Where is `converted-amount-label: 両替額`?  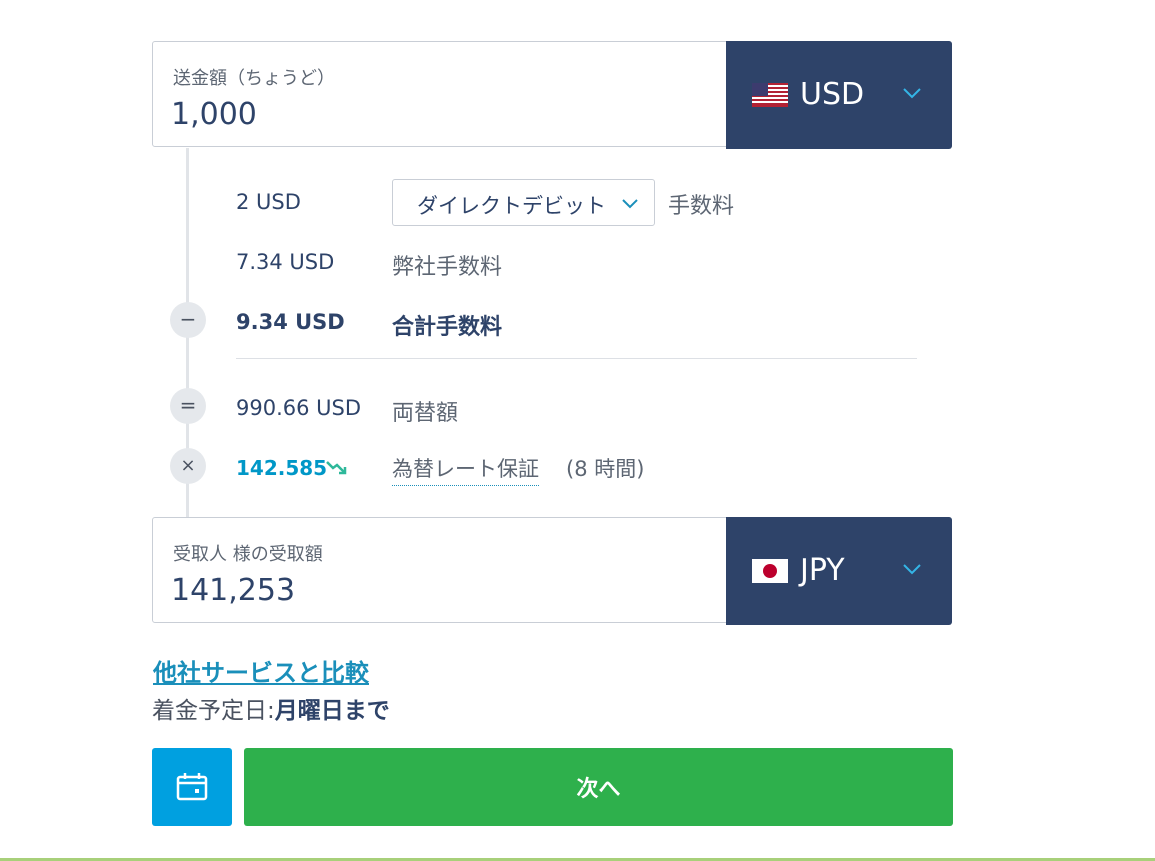 converted-amount-label: 両替額 is located at coordinates (425, 413).